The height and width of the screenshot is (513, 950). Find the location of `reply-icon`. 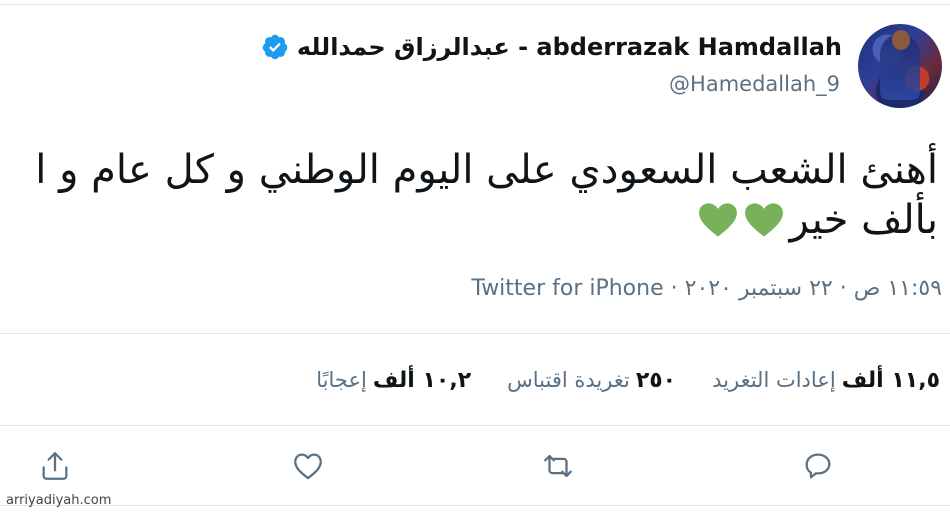

reply-icon is located at coordinates (818, 466).